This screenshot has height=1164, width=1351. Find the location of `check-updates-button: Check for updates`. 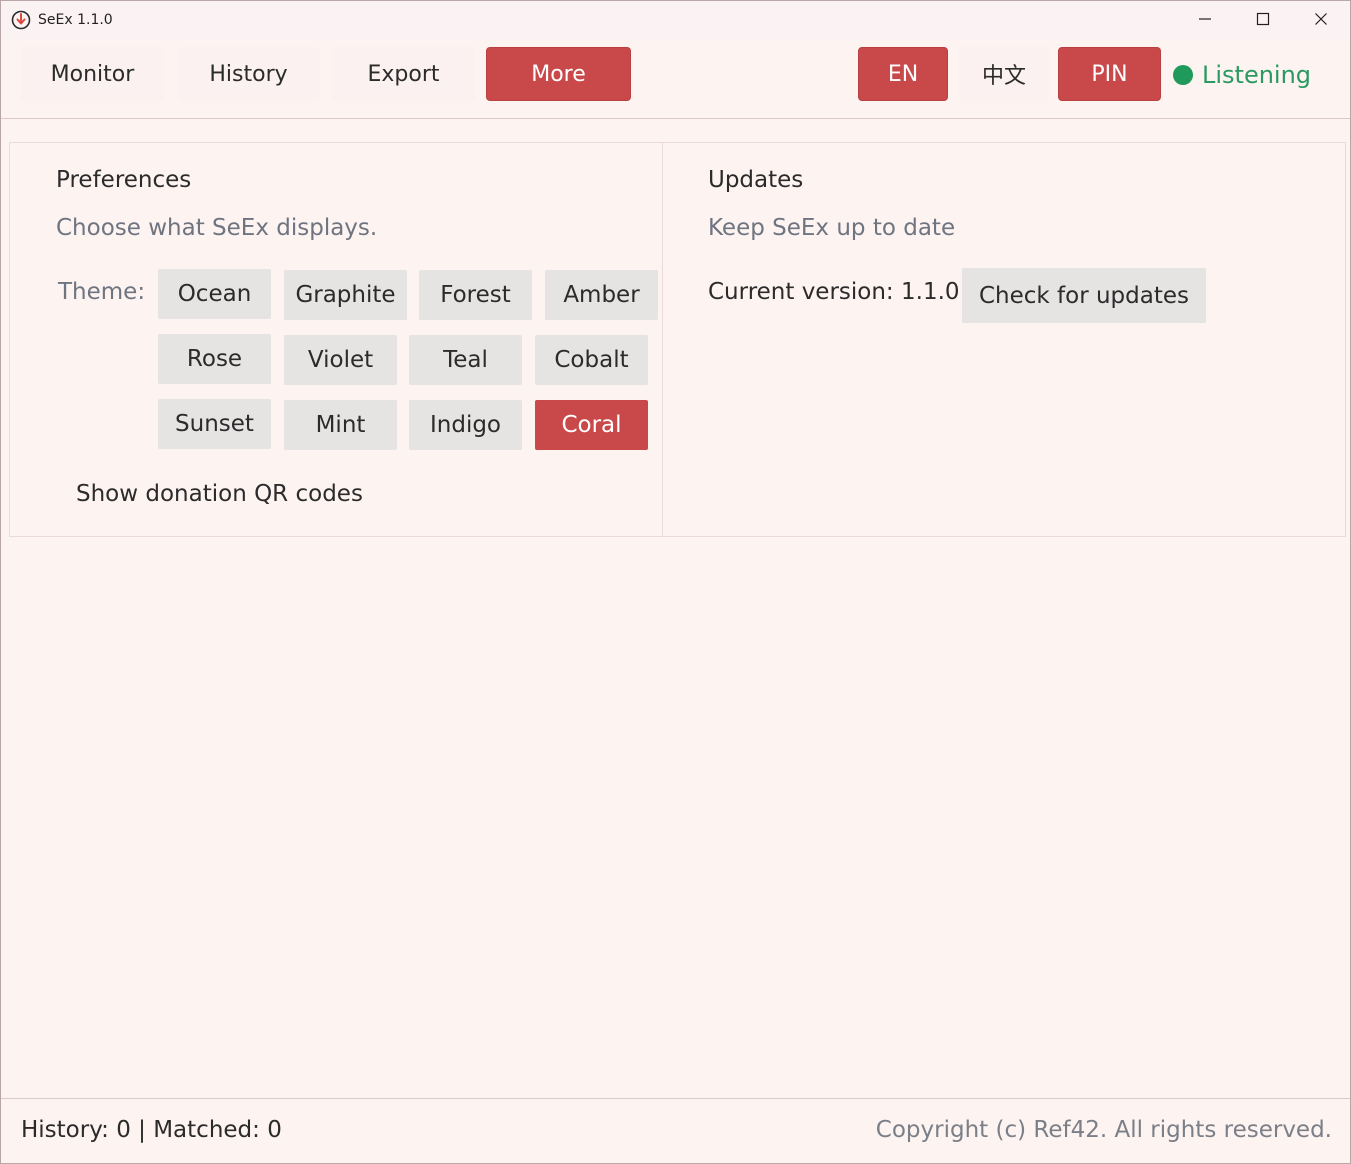

check-updates-button: Check for updates is located at coordinates (1084, 295).